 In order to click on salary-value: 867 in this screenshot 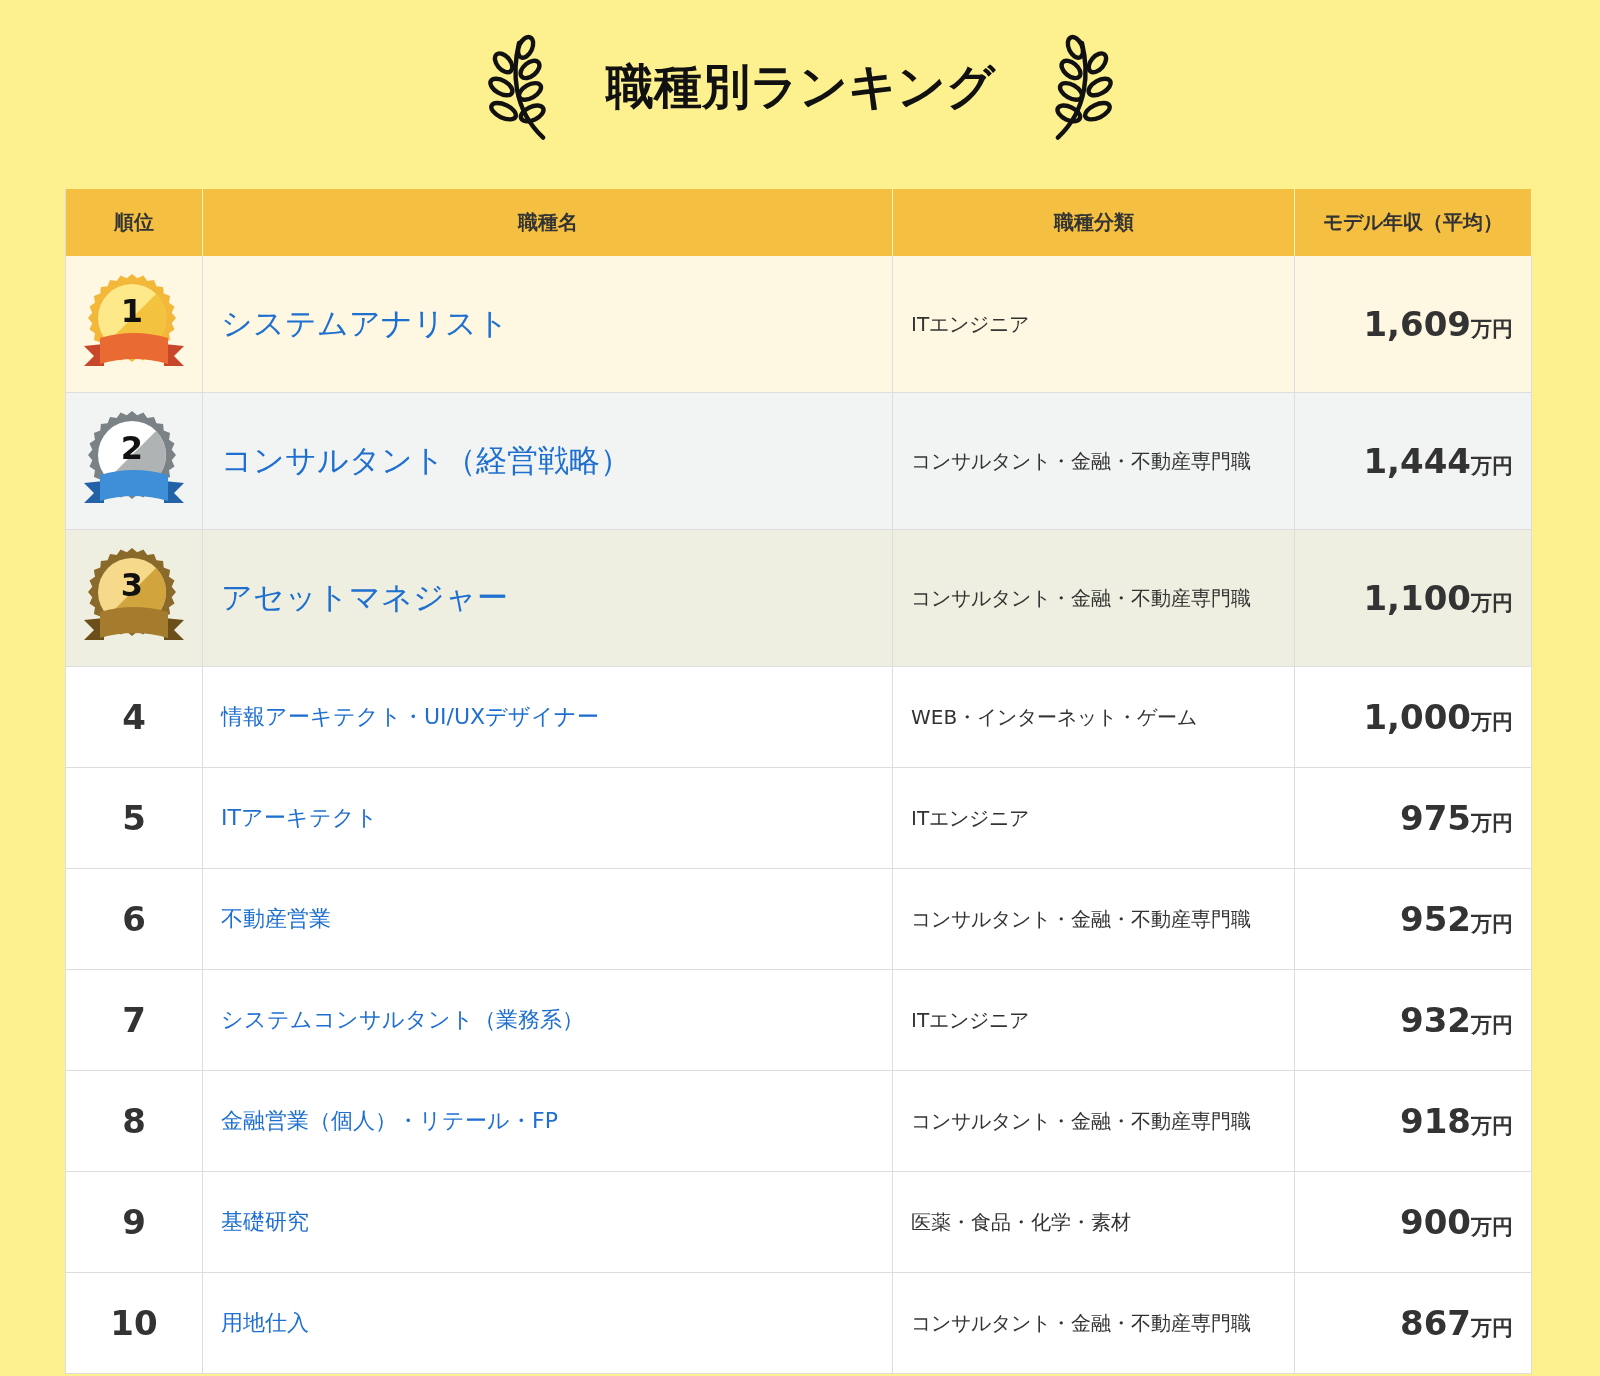, I will do `click(1435, 1323)`.